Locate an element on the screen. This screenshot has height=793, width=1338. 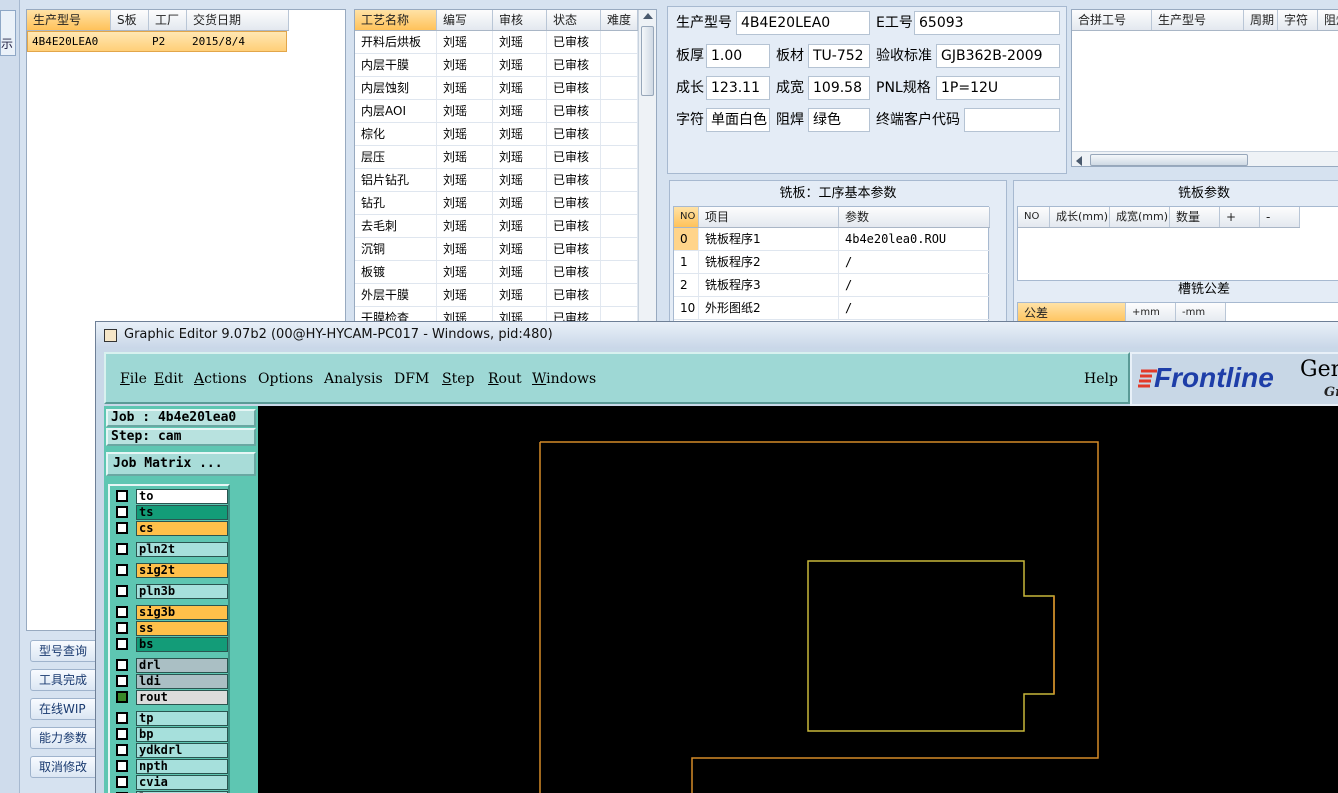
col-author: 编写 is located at coordinates (465, 20).